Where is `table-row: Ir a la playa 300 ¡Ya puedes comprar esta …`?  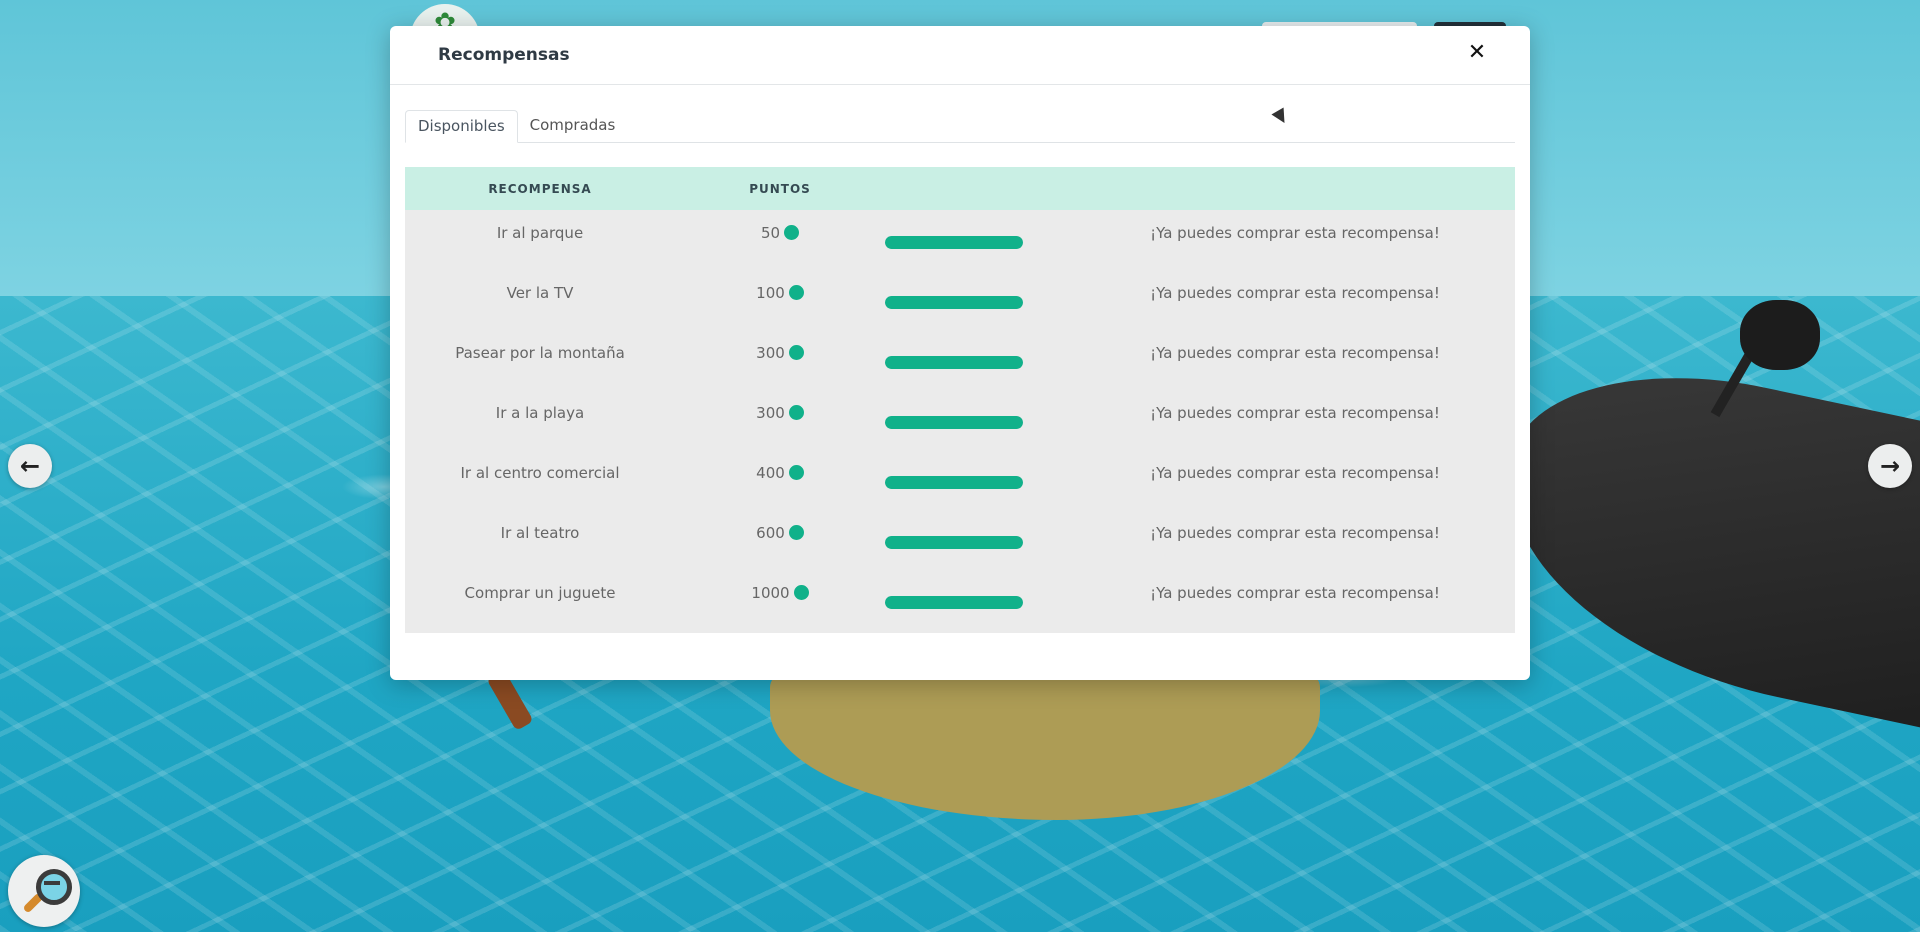
table-row: Ir a la playa 300 ¡Ya puedes comprar esta … is located at coordinates (960, 420).